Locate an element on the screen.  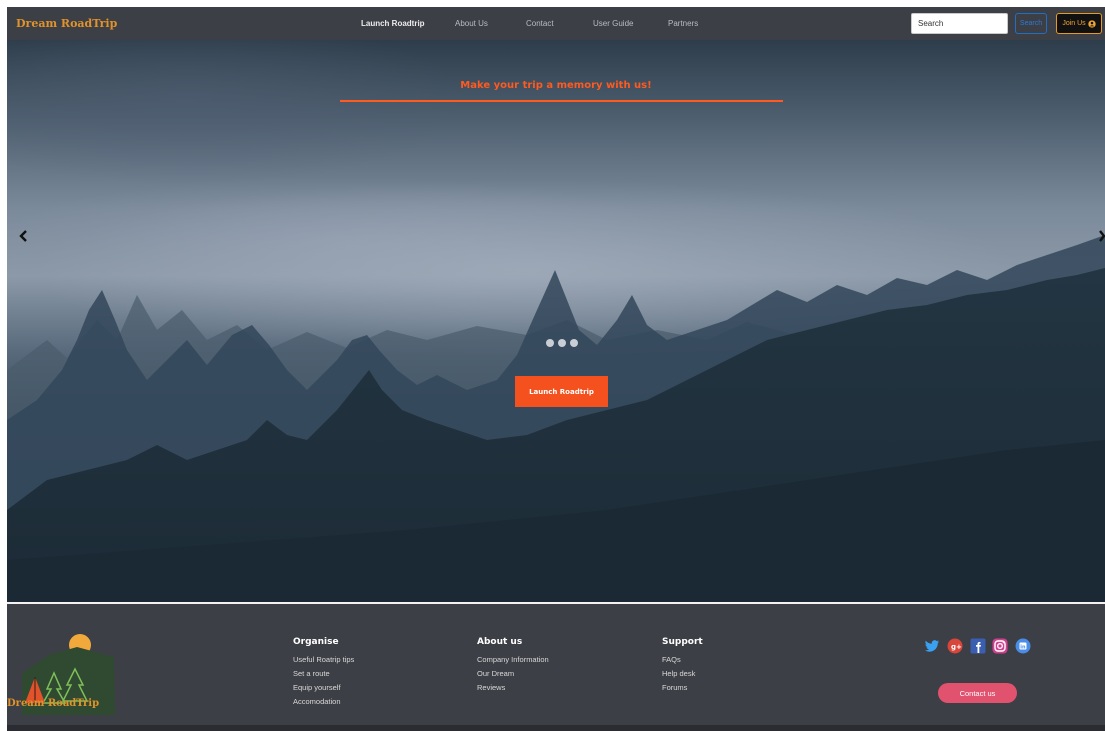
nav-link-partners: Partners is located at coordinates (683, 23).